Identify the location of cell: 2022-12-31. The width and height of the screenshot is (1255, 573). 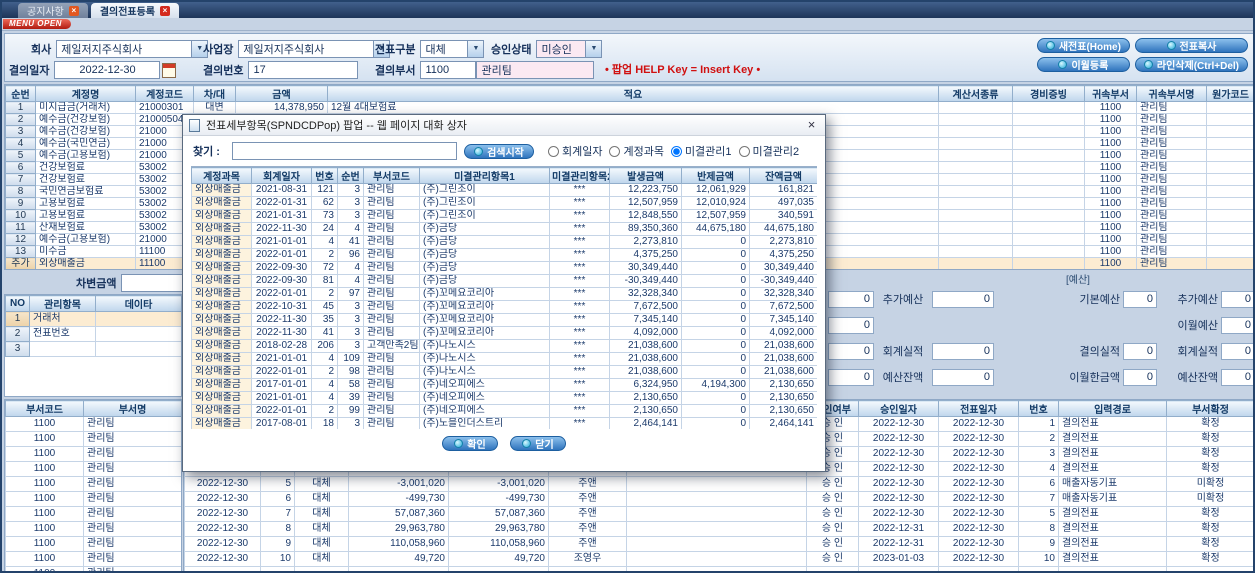
(898, 544).